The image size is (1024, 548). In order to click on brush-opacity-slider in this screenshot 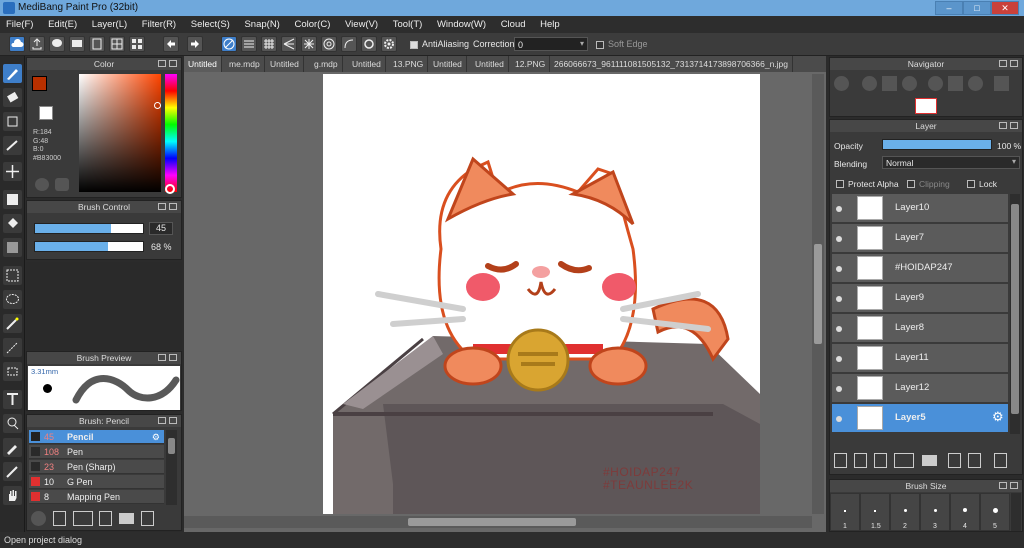, I will do `click(89, 246)`.